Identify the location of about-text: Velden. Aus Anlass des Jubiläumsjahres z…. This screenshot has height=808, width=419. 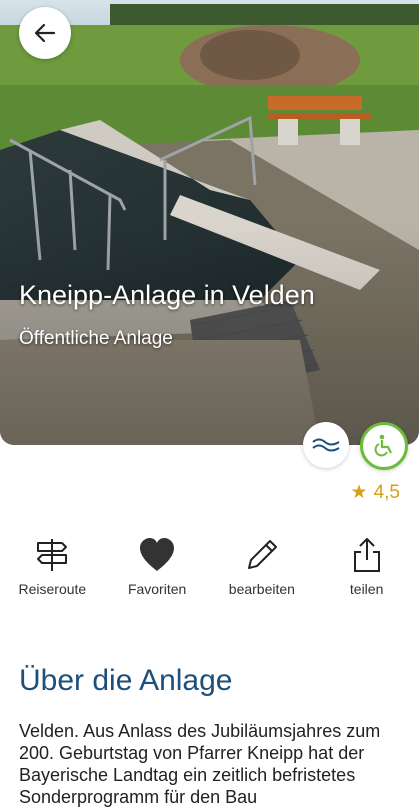
(200, 764).